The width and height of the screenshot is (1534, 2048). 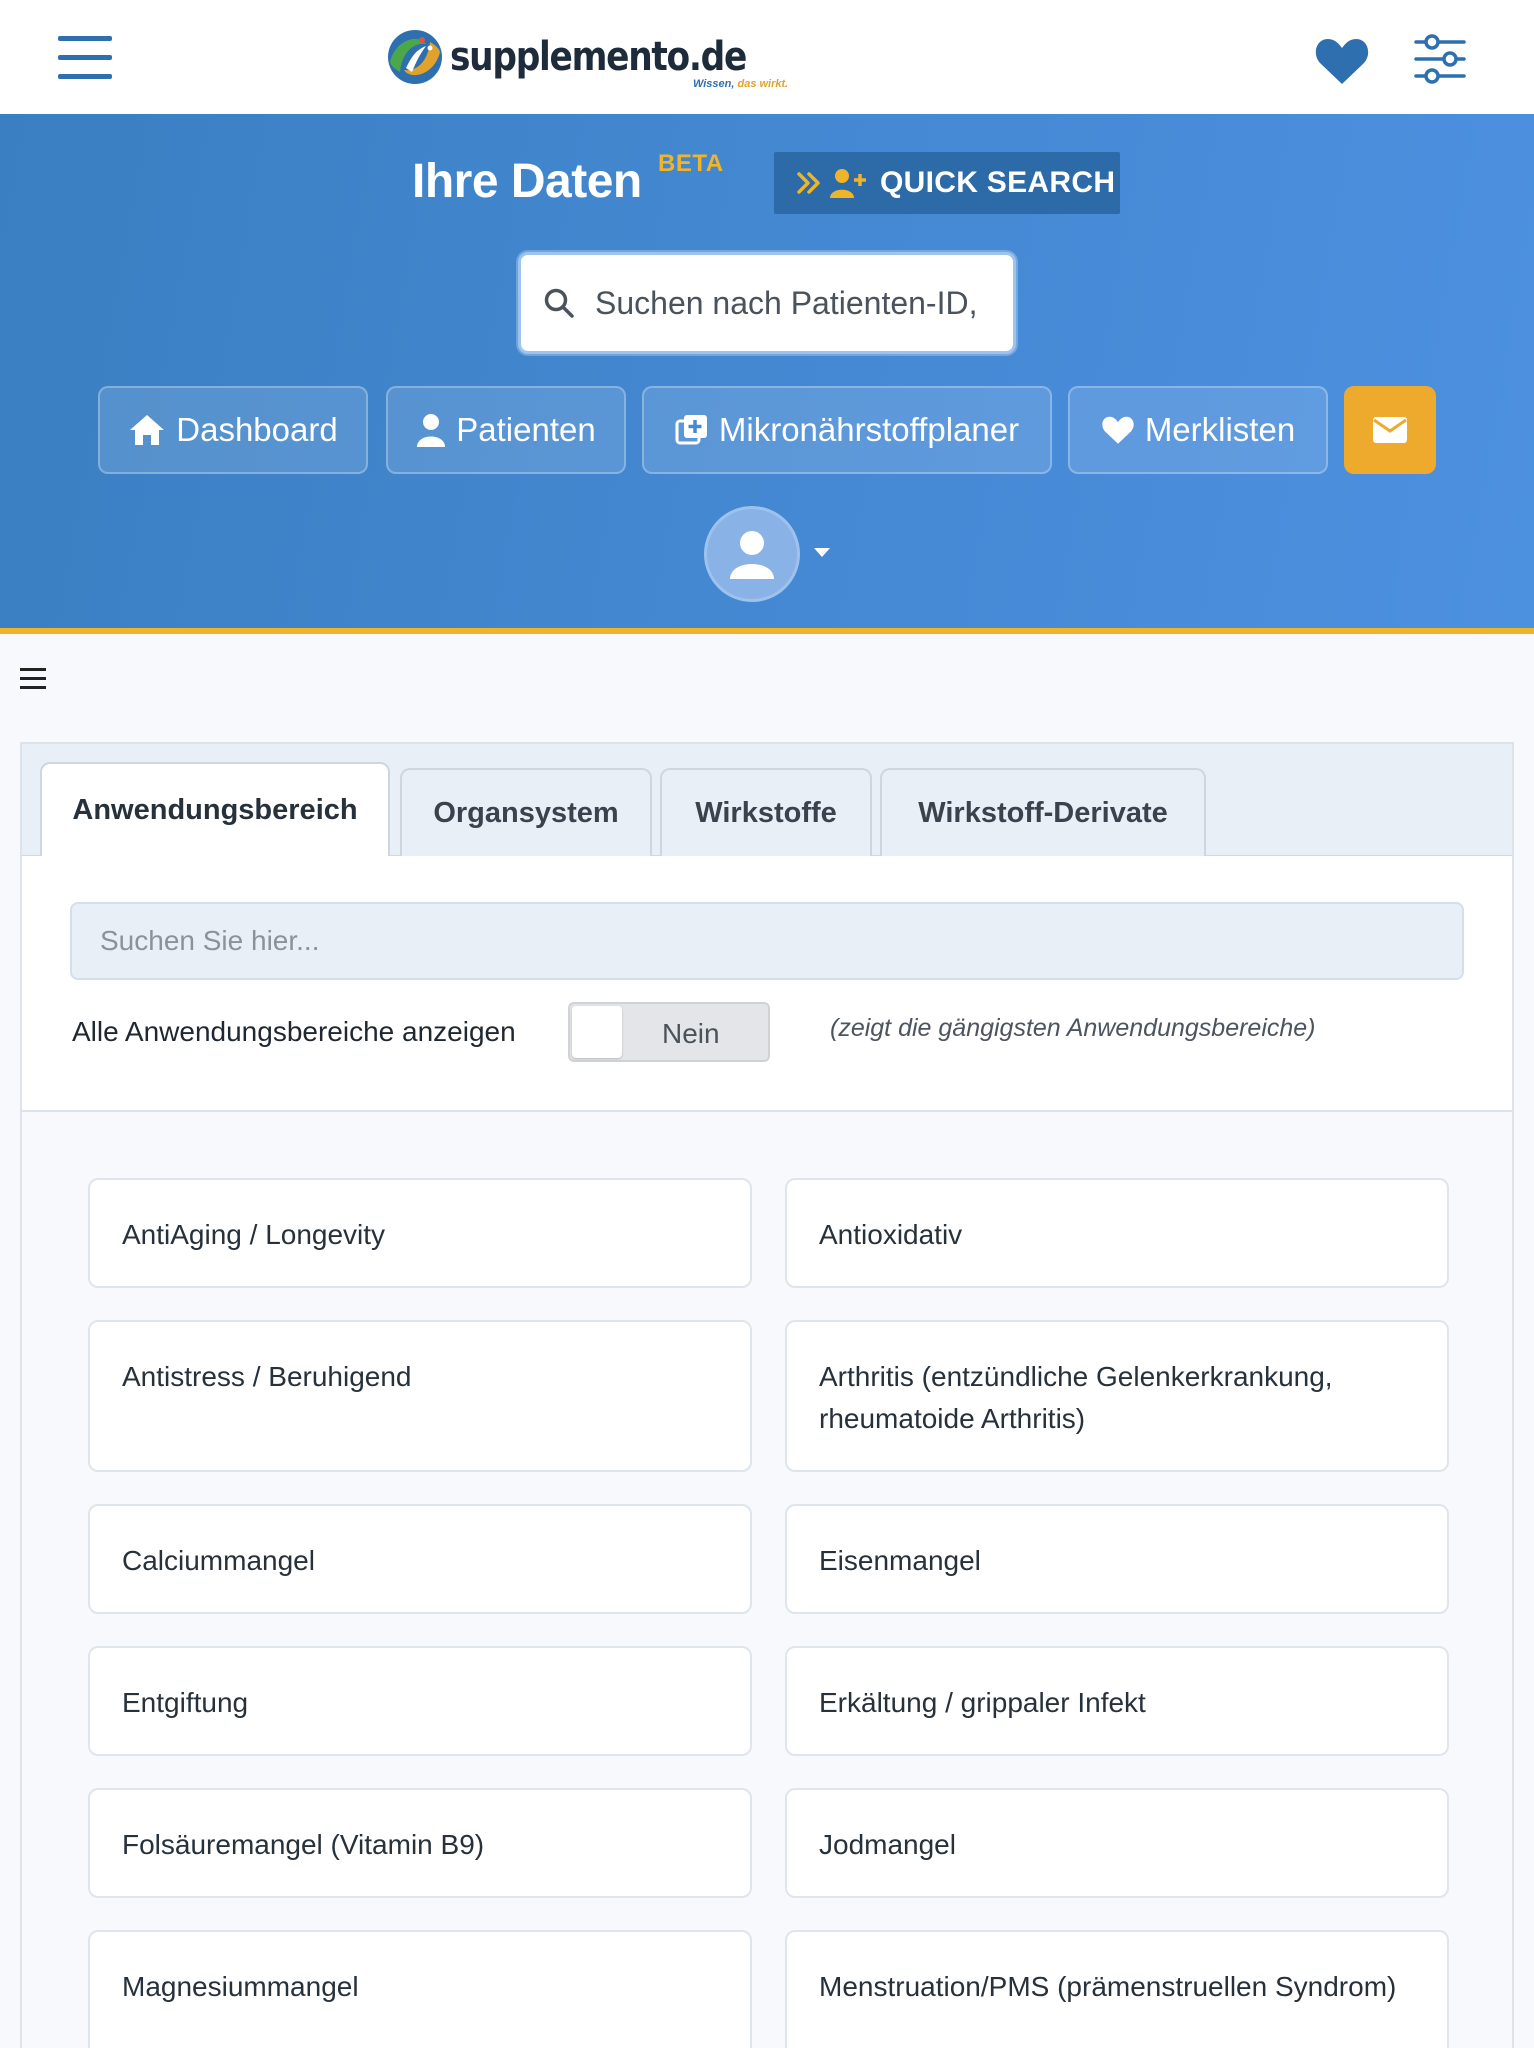 What do you see at coordinates (420, 1701) in the screenshot?
I see `category-card: Entgiftung` at bounding box center [420, 1701].